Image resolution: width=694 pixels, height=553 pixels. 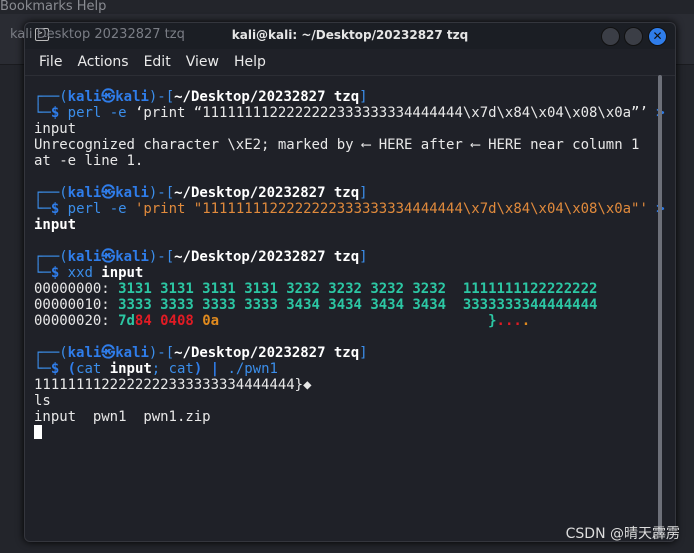 I want to click on terminal-text: ; cat, so click(x=172, y=369).